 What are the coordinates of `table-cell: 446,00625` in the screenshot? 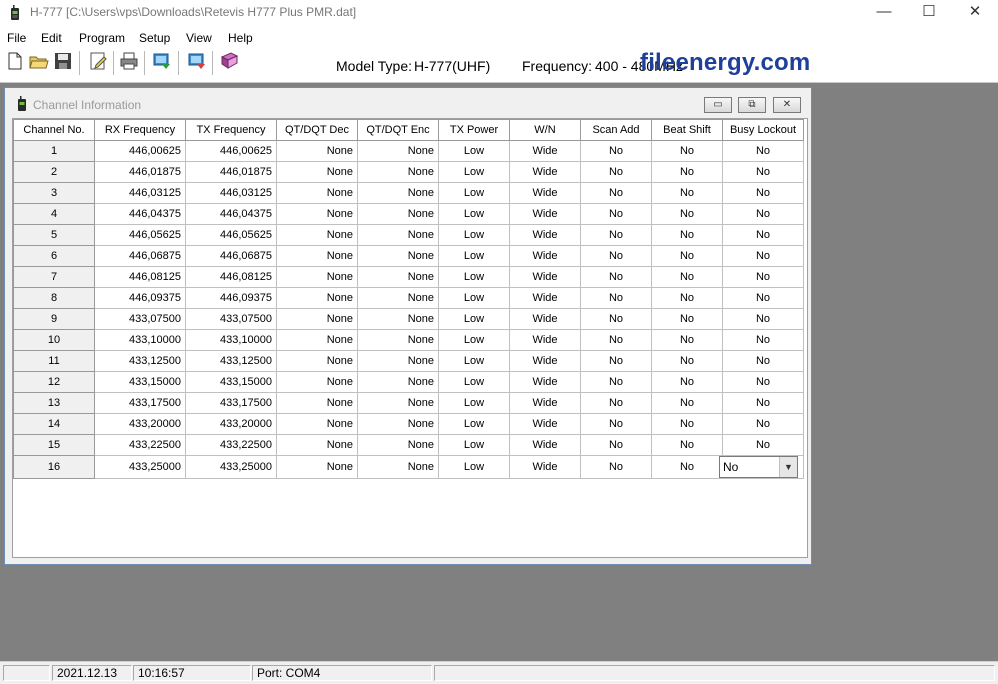 It's located at (231, 151).